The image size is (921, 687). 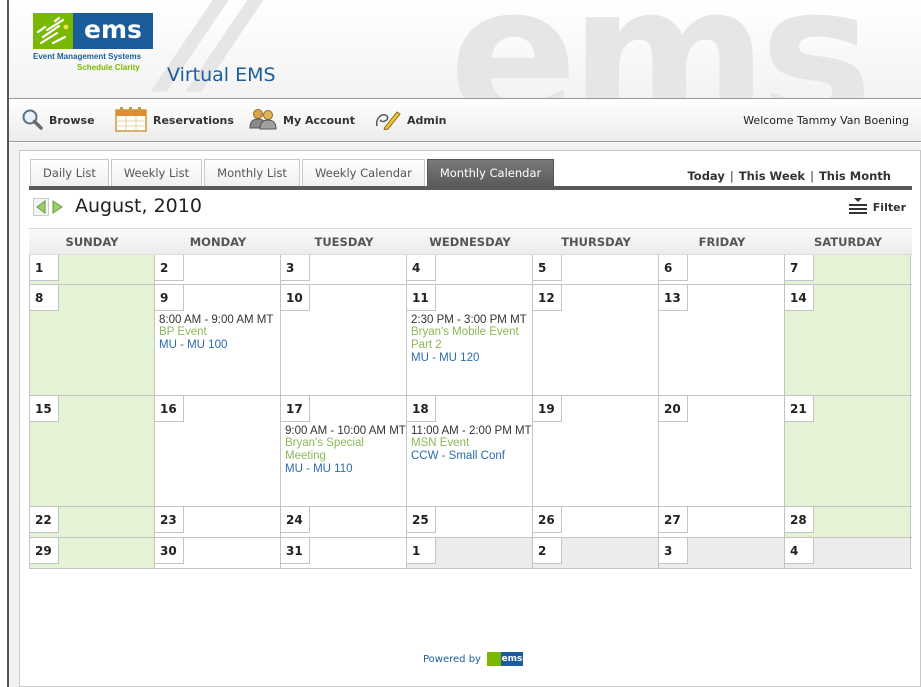 I want to click on pencil-icon, so click(x=387, y=120).